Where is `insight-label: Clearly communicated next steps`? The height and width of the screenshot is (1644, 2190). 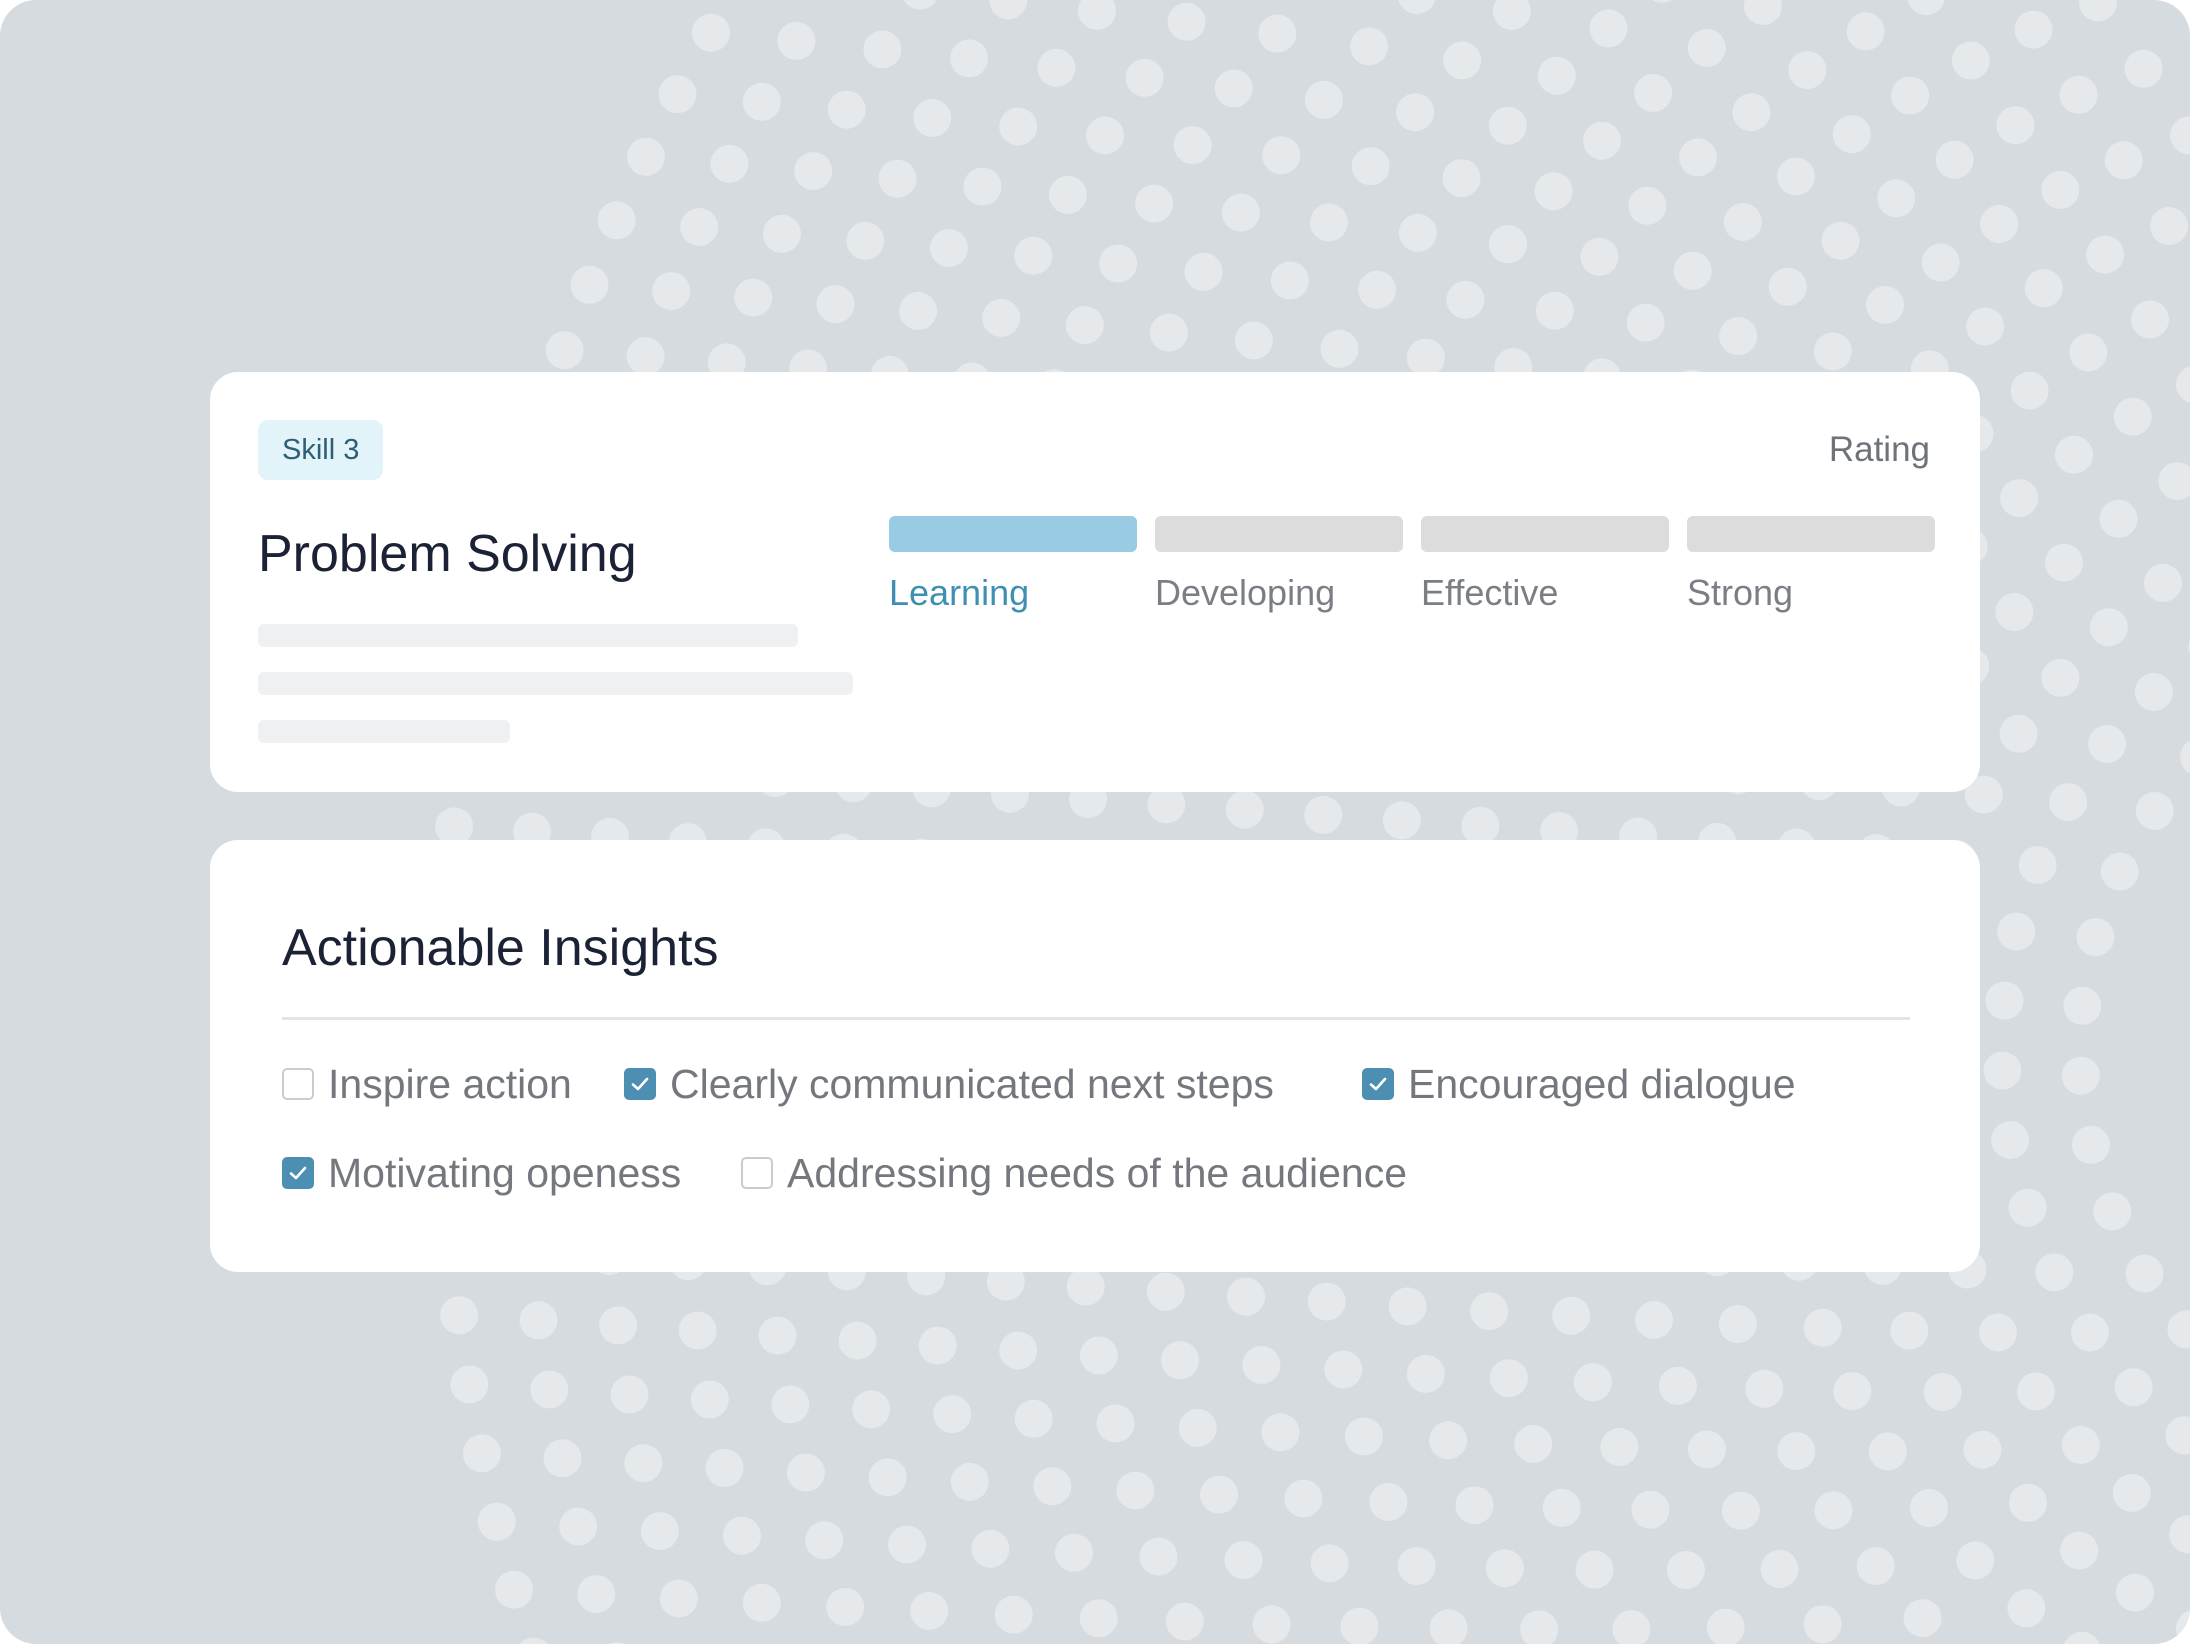 insight-label: Clearly communicated next steps is located at coordinates (972, 1084).